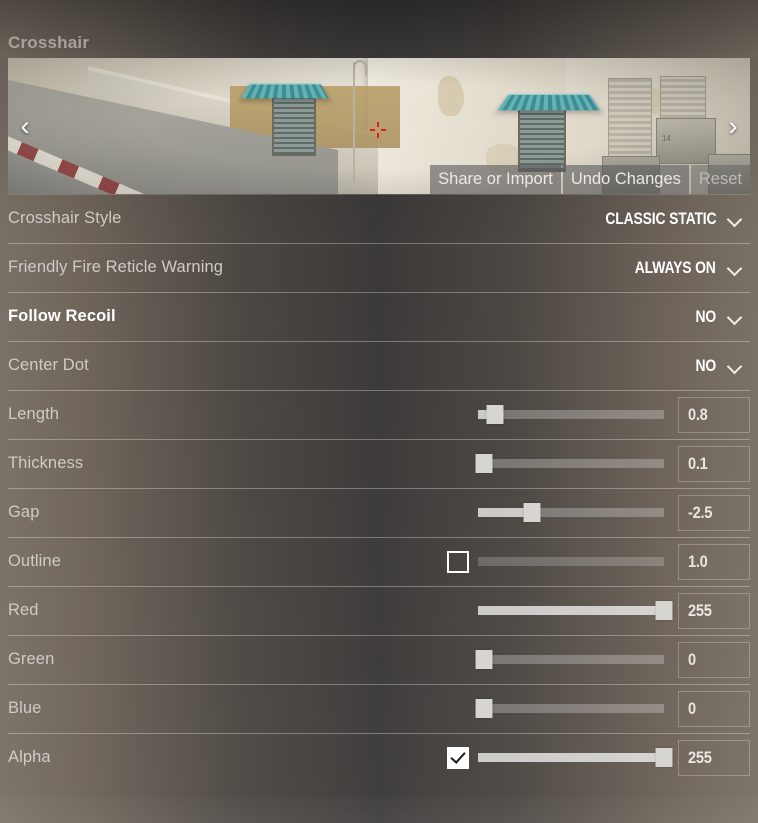 This screenshot has width=758, height=823. What do you see at coordinates (379, 810) in the screenshot?
I see `bottom-fade` at bounding box center [379, 810].